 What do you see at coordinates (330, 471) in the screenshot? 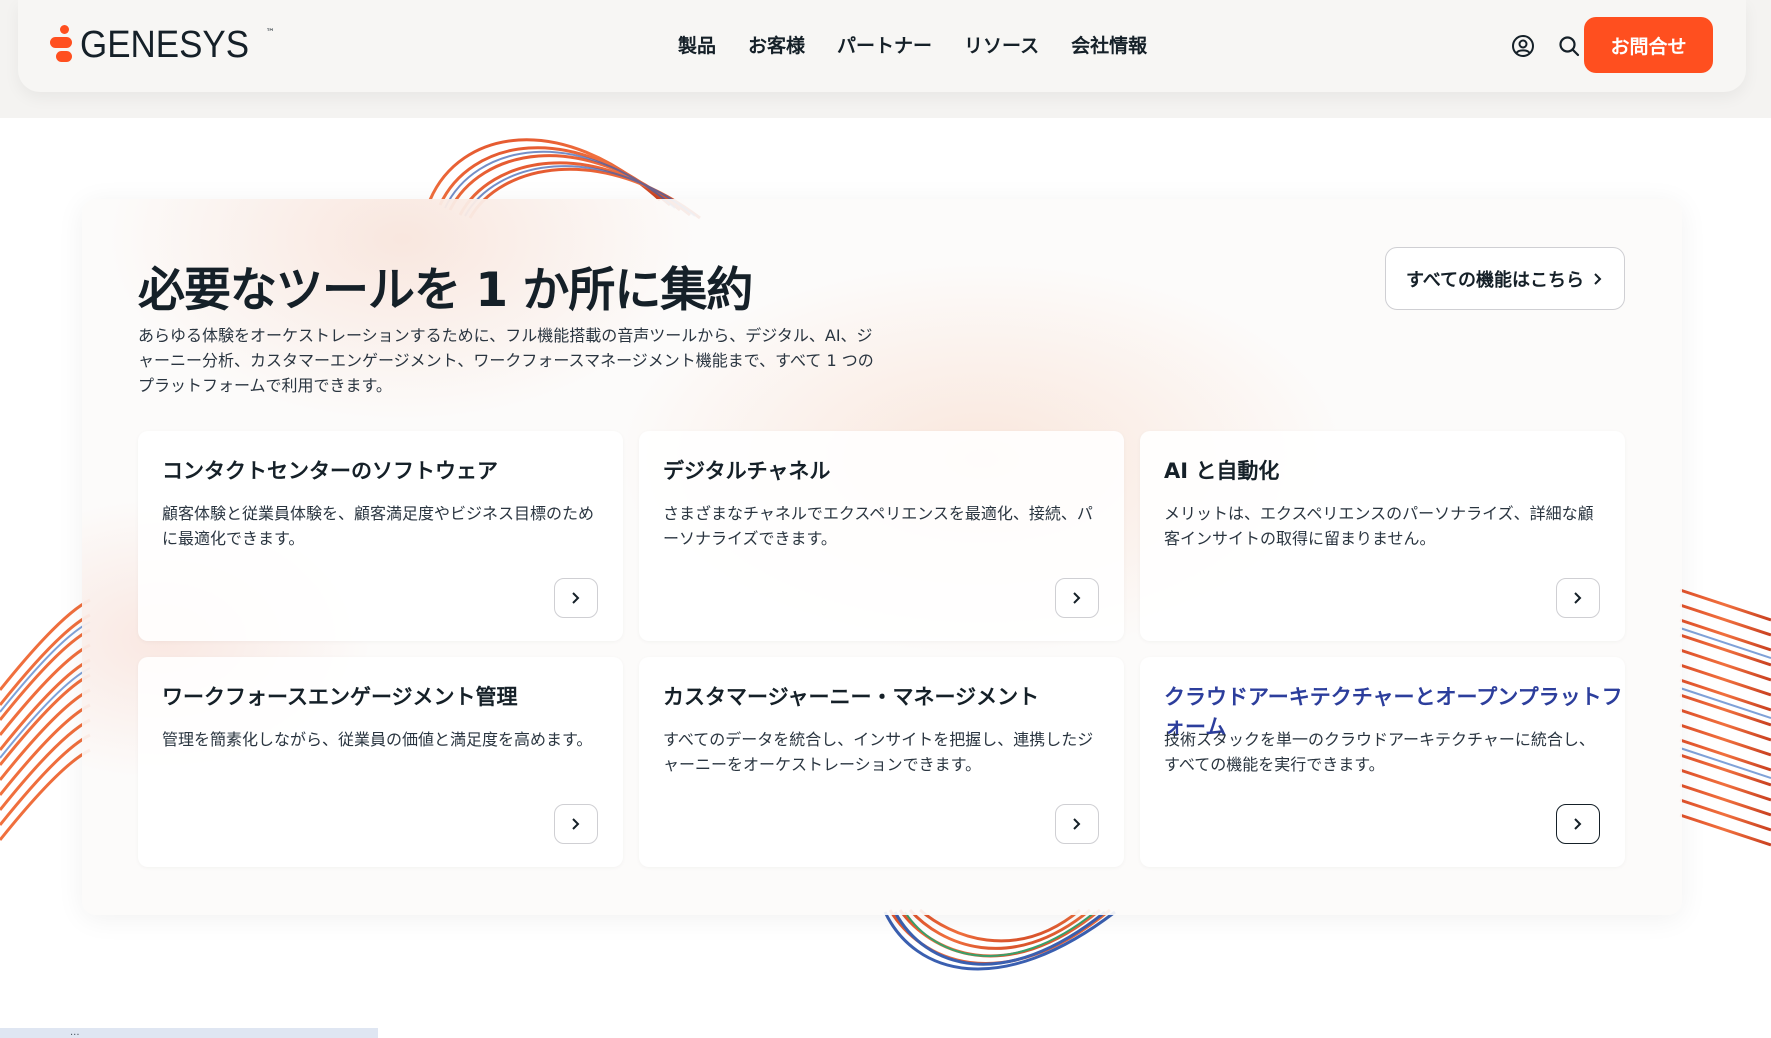
I see `card-title: コンタクトセンターのソフトウェア` at bounding box center [330, 471].